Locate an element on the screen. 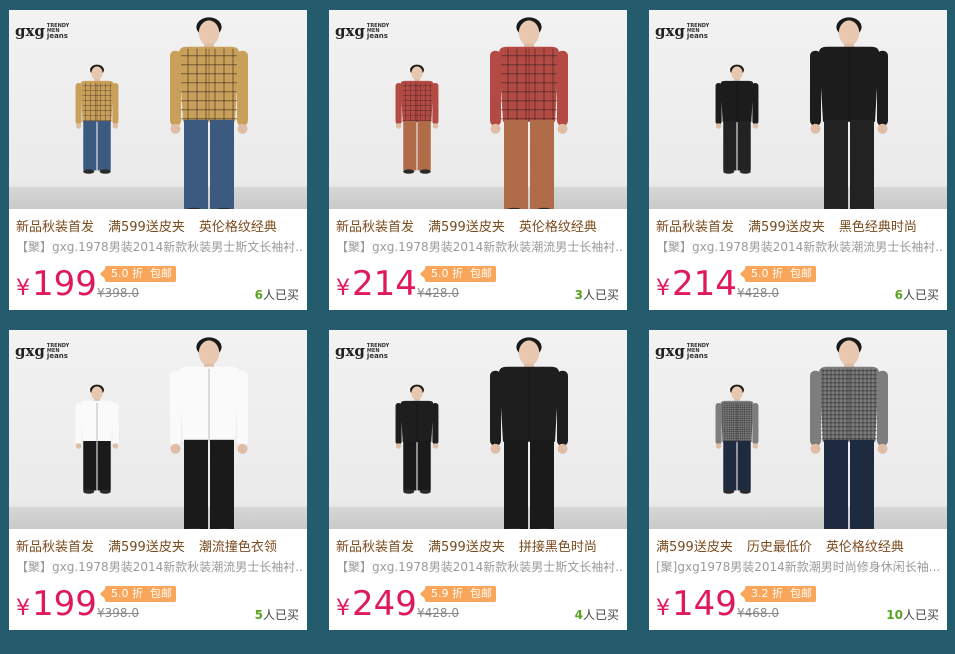 The height and width of the screenshot is (654, 955). price: ¥199 is located at coordinates (56, 284).